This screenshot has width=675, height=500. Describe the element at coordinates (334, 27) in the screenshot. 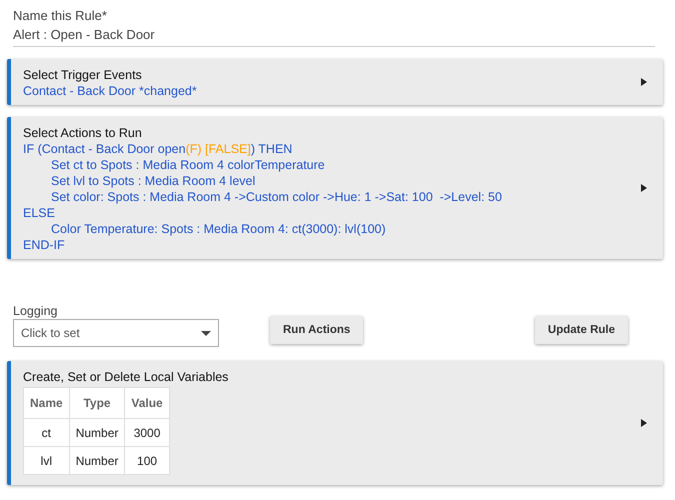

I see `rule-name-field: Name this Rule* Alert : Open - Back Door` at that location.